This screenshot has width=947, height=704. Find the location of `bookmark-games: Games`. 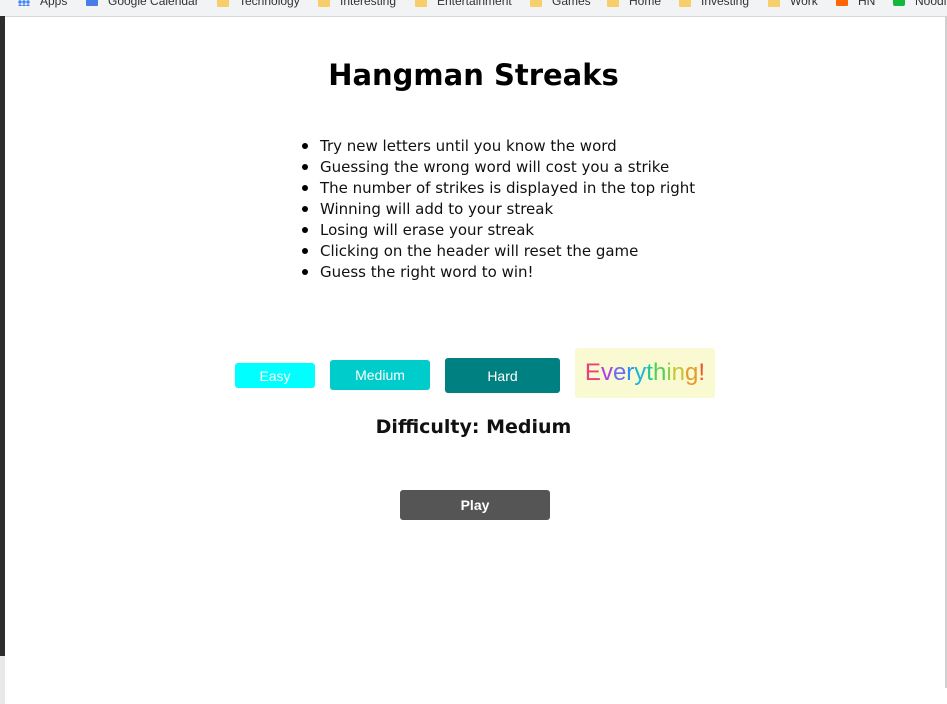

bookmark-games: Games is located at coordinates (560, 4).